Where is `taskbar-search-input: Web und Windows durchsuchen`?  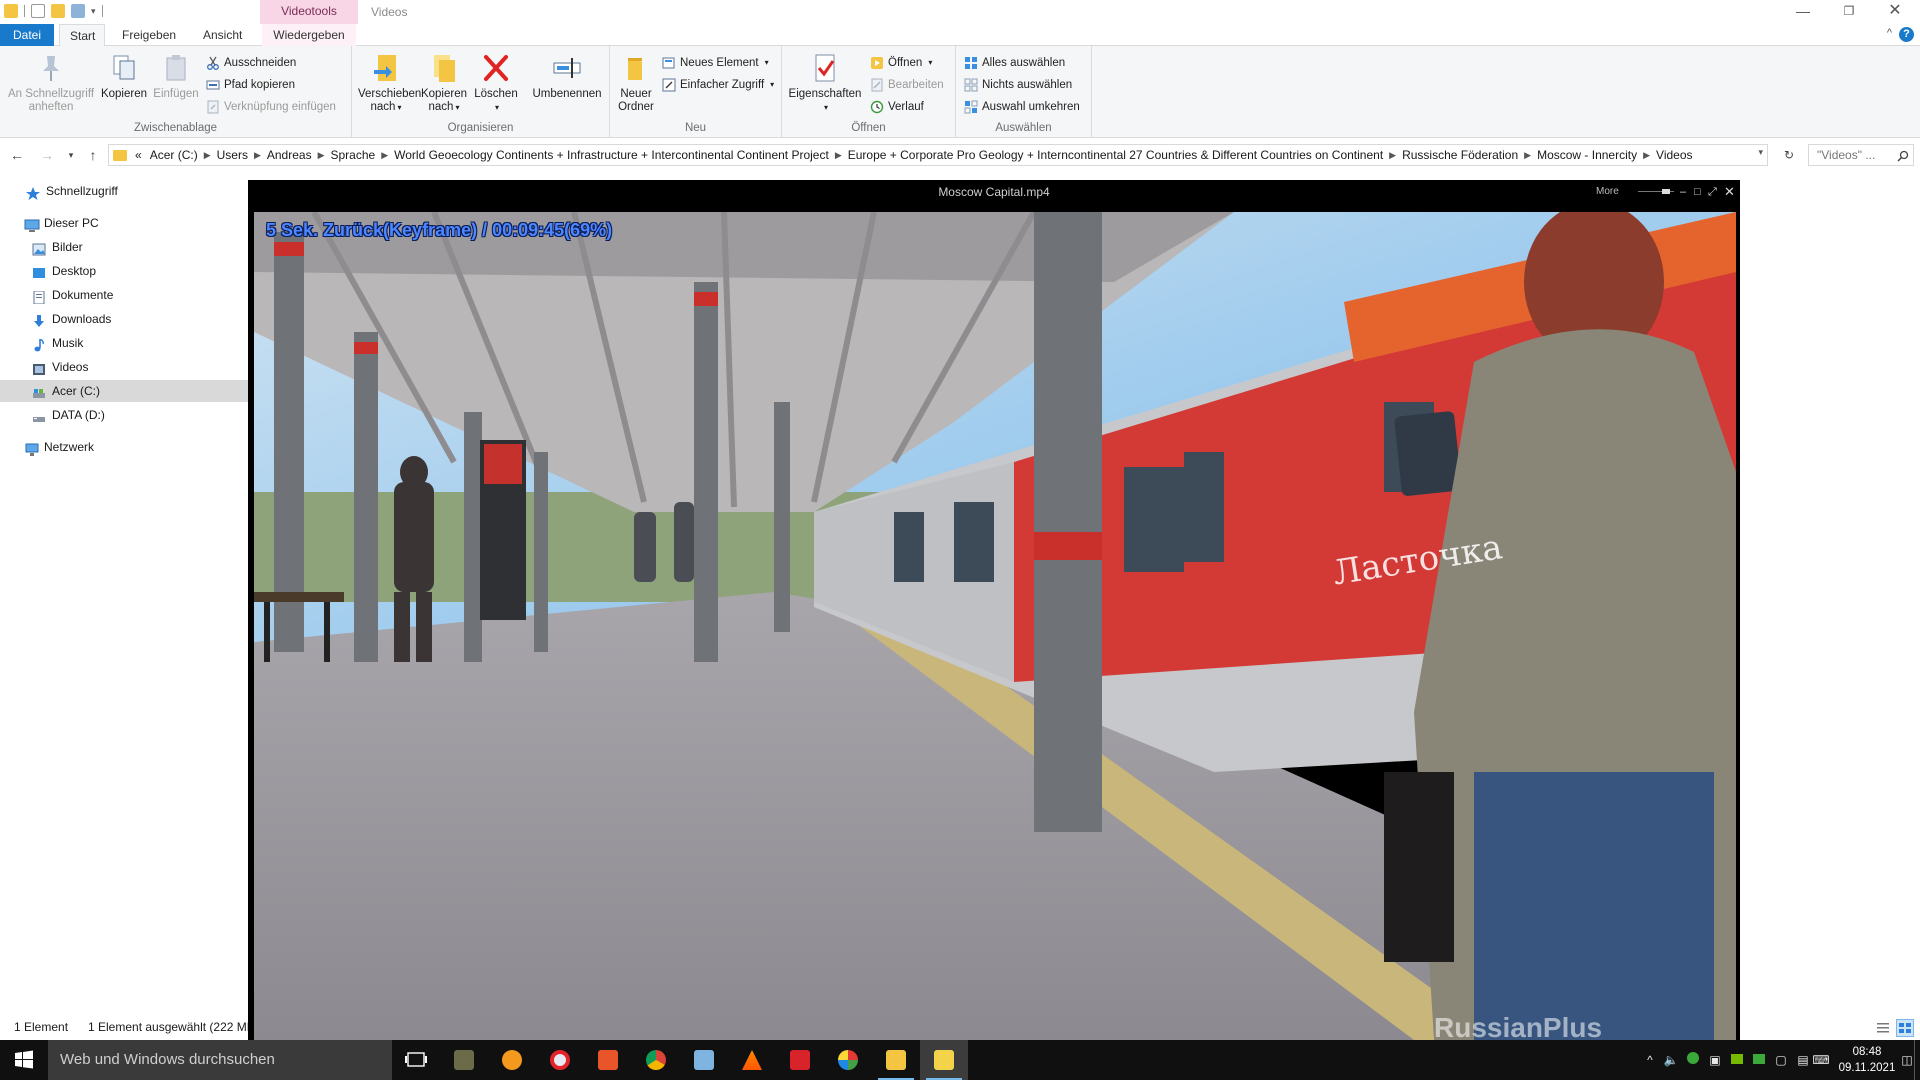
taskbar-search-input: Web und Windows durchsuchen is located at coordinates (220, 1060).